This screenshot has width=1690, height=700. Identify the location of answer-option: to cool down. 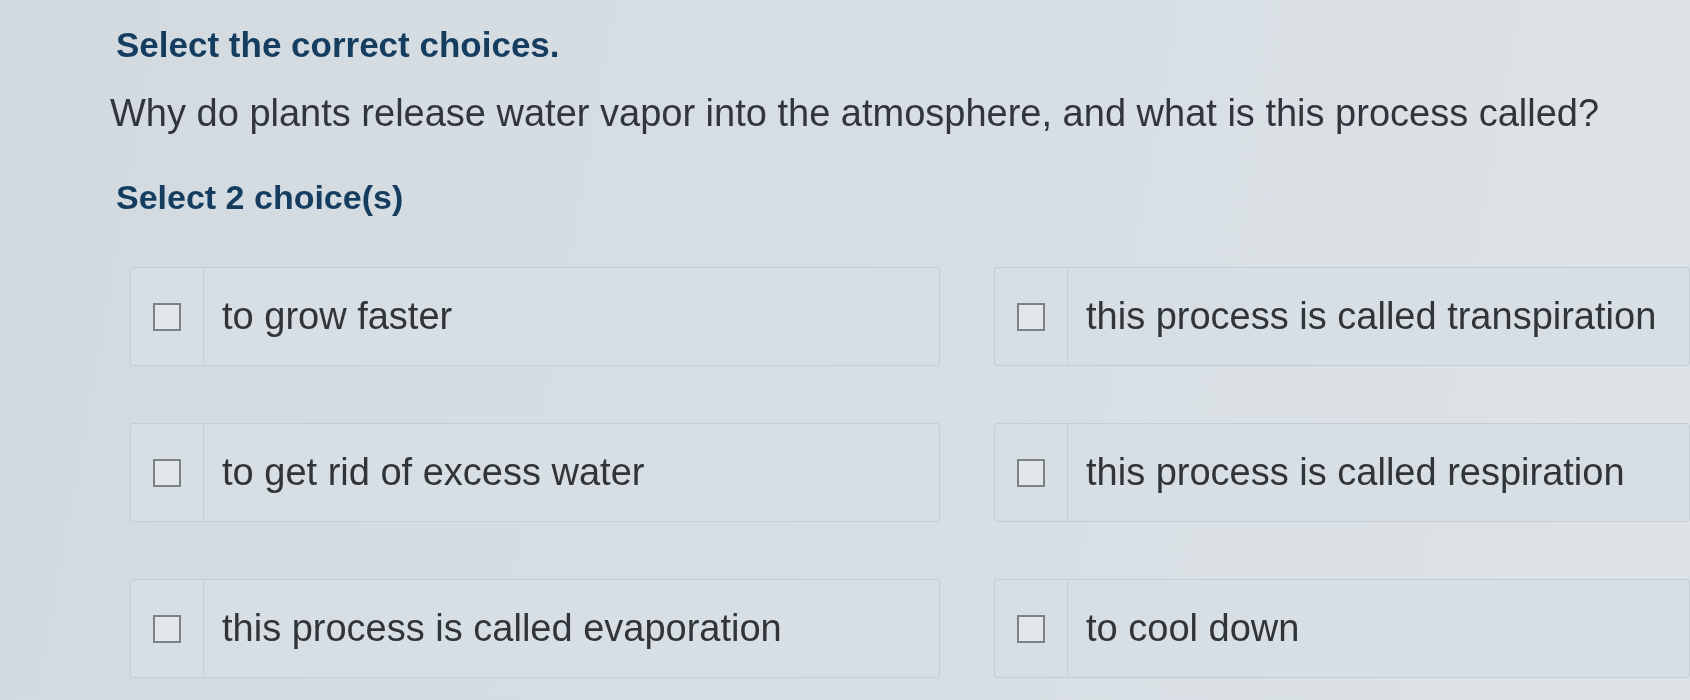
(1342, 628).